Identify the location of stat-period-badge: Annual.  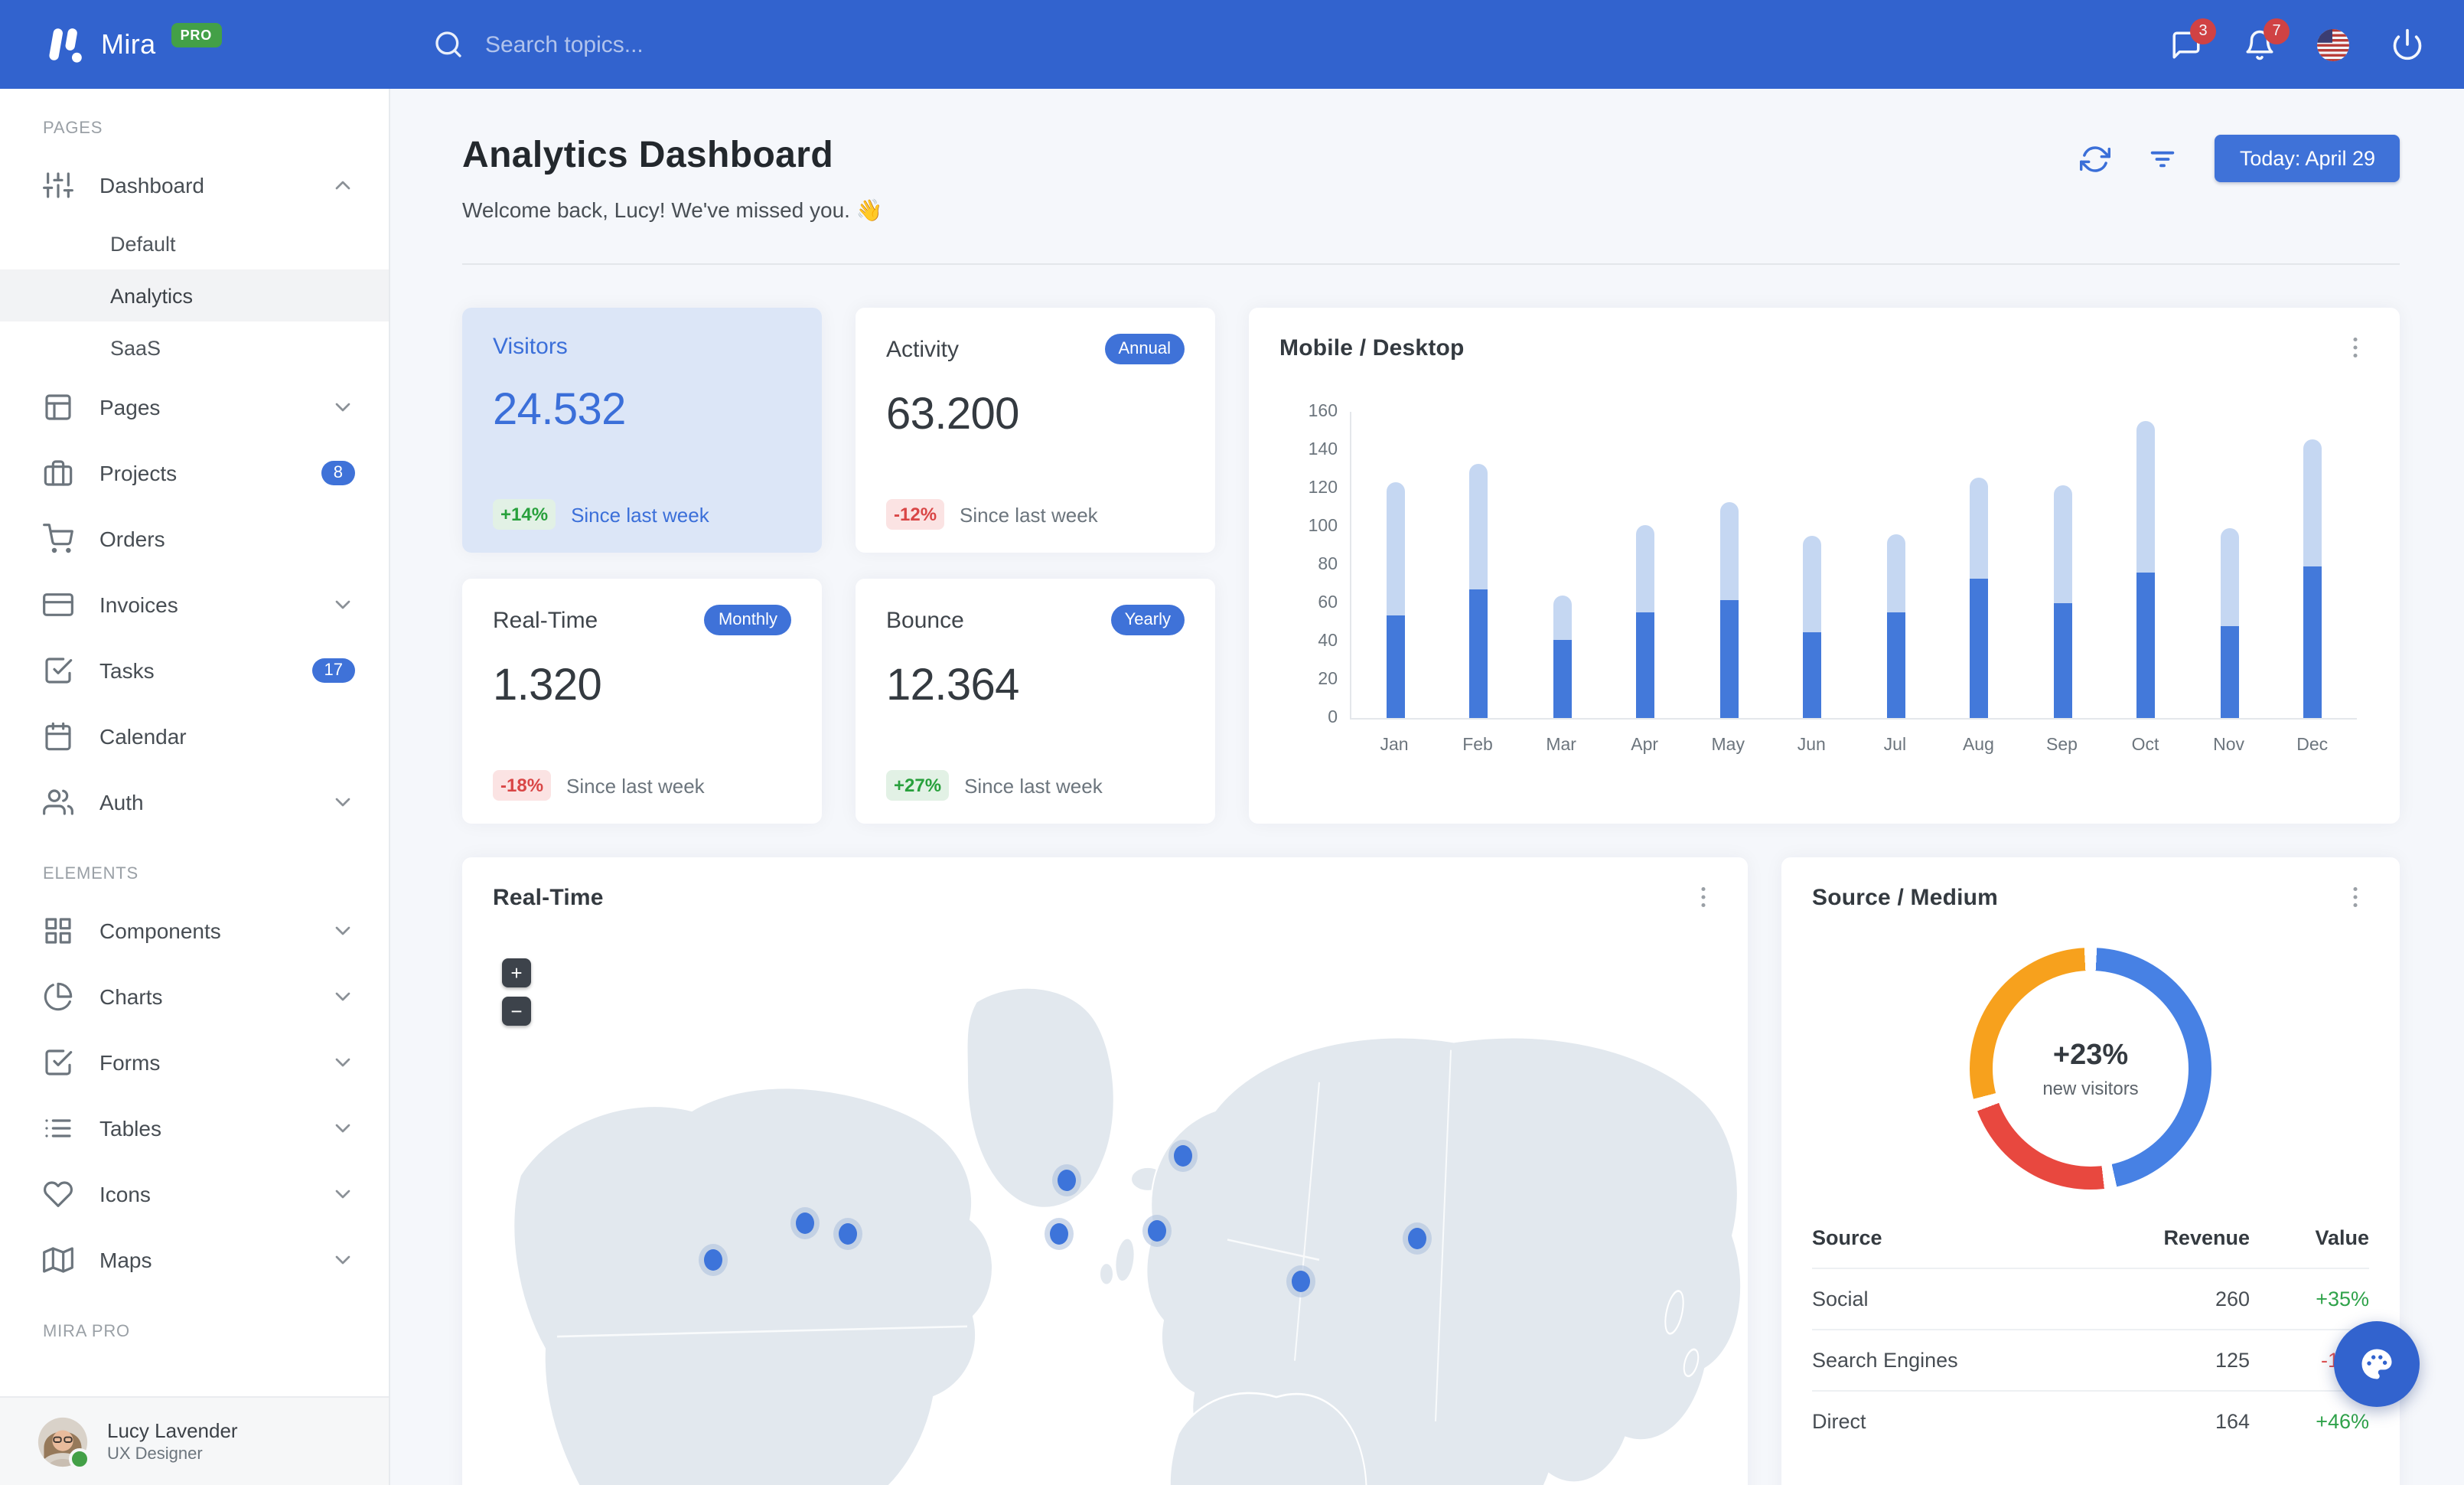
(1145, 349).